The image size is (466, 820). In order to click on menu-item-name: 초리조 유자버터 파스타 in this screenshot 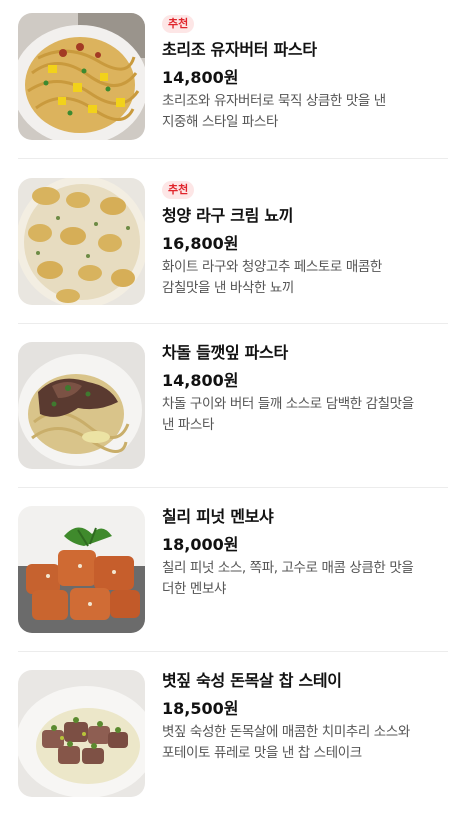, I will do `click(239, 49)`.